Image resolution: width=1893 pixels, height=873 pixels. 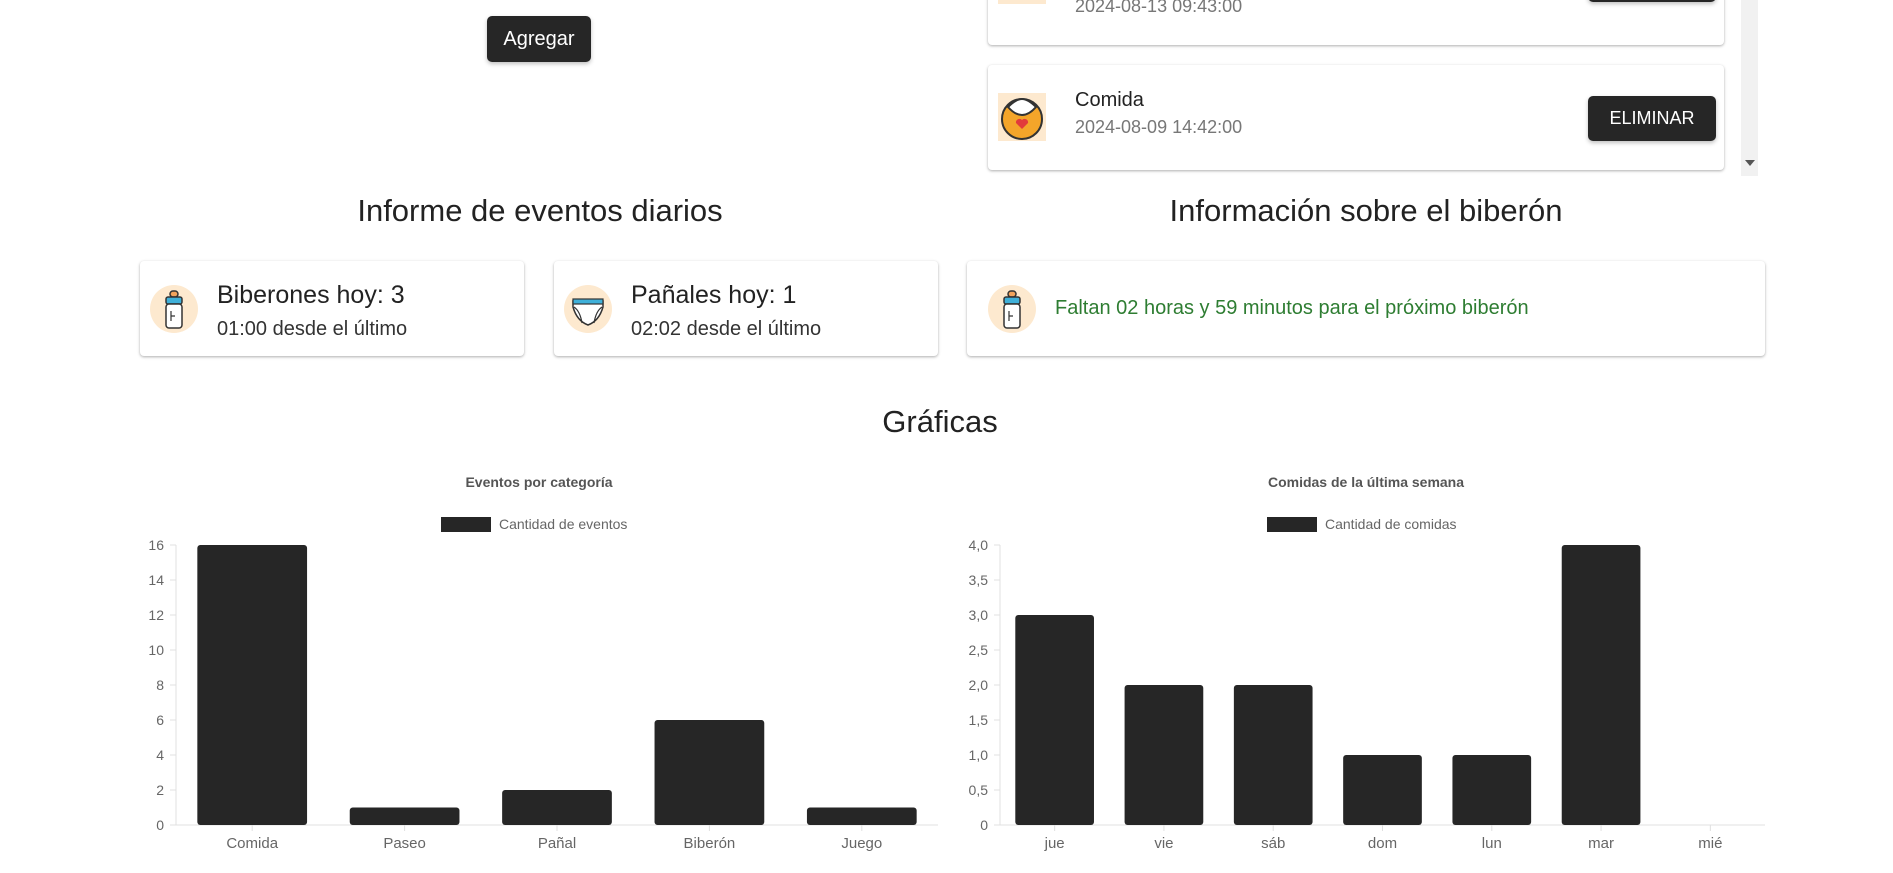 I want to click on diapers-today-card: Pañales hoy: 1 02:02 desde el último, so click(x=746, y=308).